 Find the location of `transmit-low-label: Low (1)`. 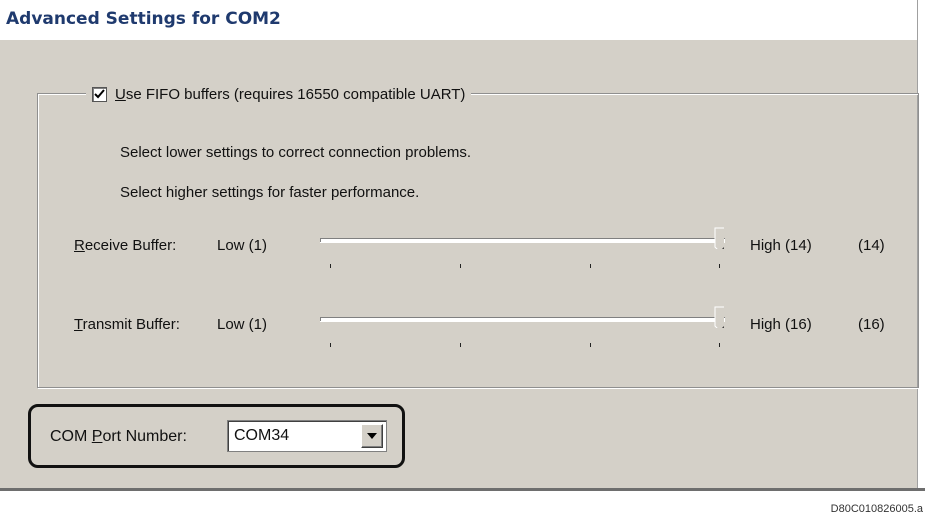

transmit-low-label: Low (1) is located at coordinates (242, 324).